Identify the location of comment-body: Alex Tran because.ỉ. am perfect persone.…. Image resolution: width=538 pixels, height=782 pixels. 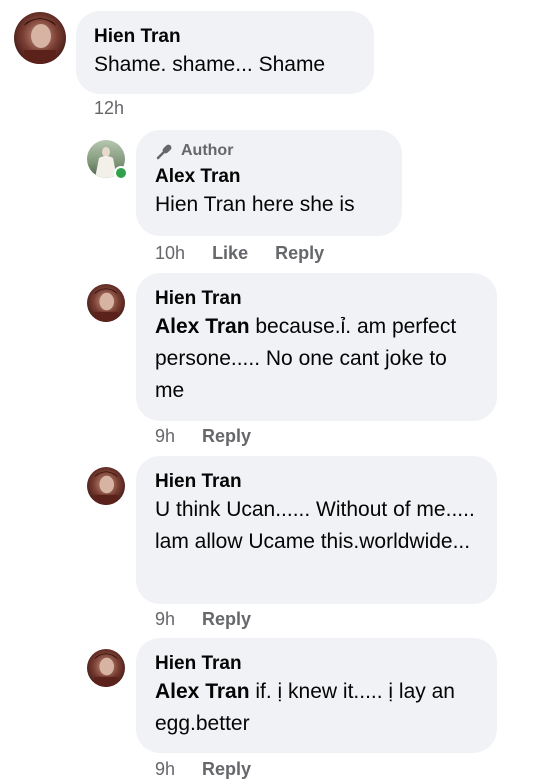
(316, 359).